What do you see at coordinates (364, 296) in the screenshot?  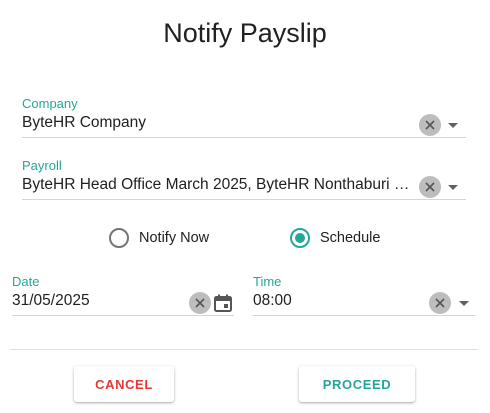 I see `time-select: Time 08:00` at bounding box center [364, 296].